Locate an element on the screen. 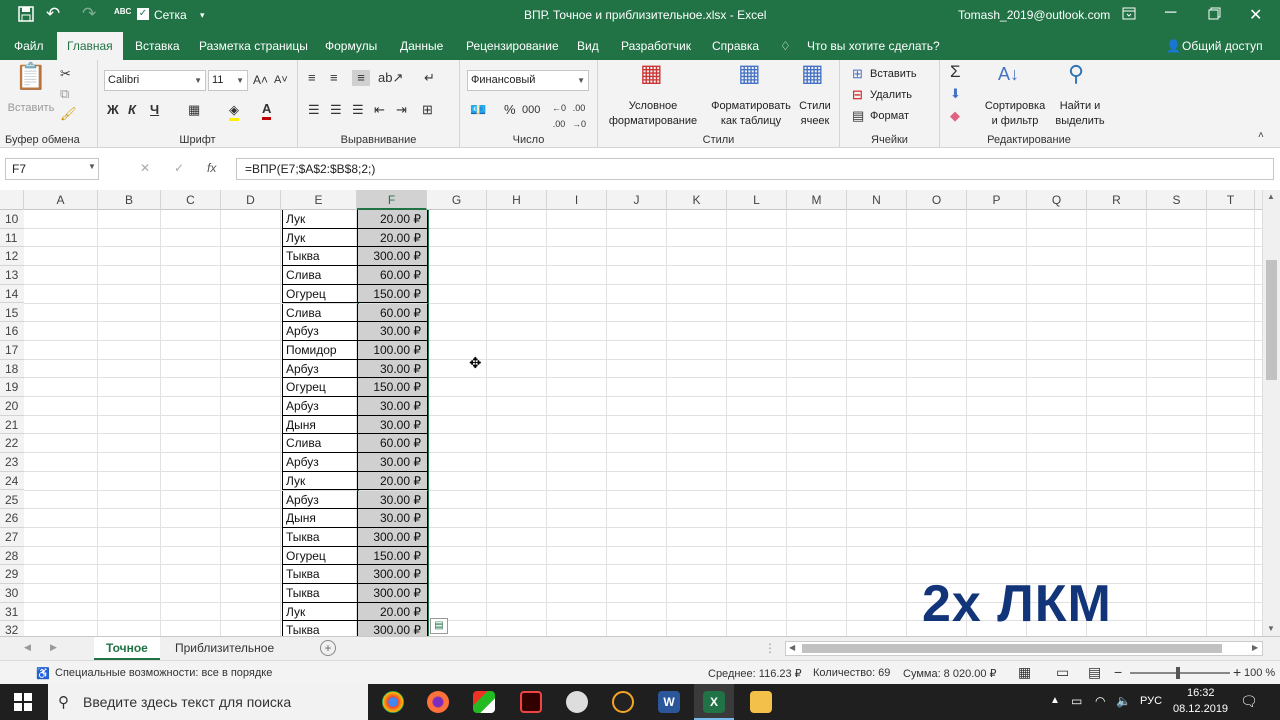  insert-cells-button: Вставить is located at coordinates (893, 74).